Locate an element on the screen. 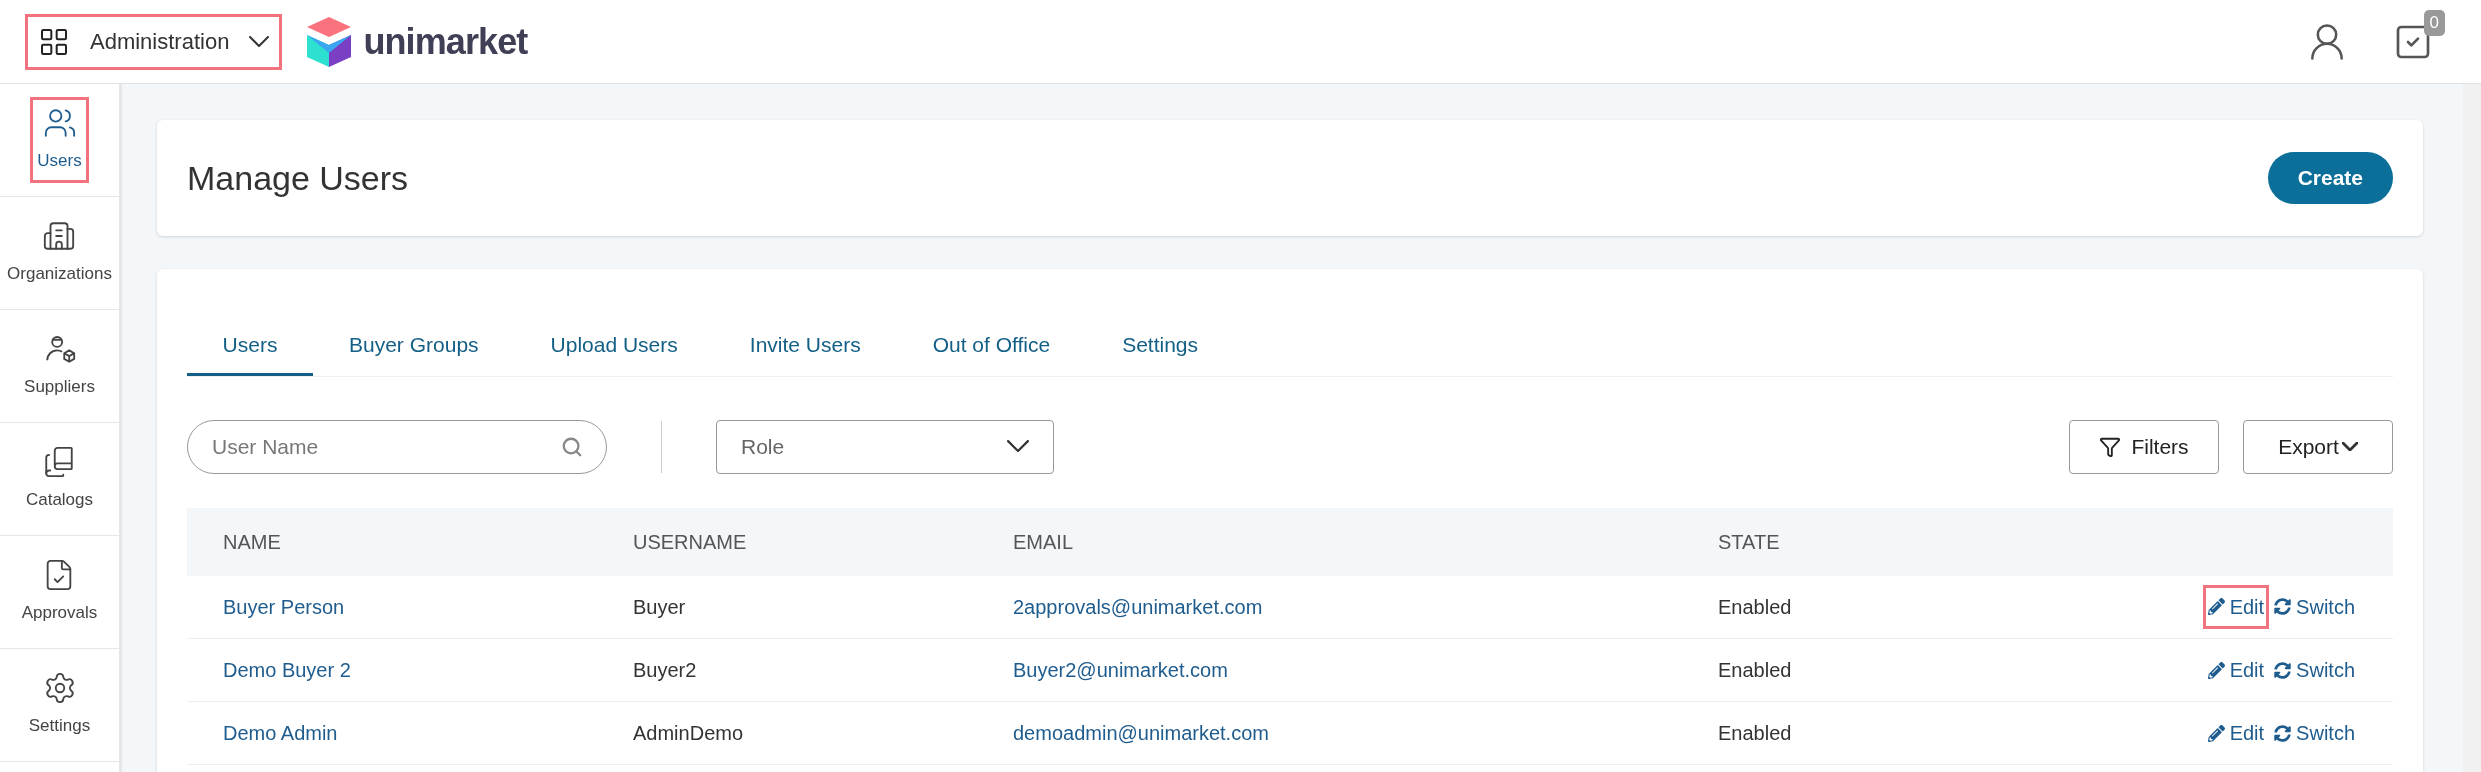 The width and height of the screenshot is (2481, 772). sidebar-item: Settings is located at coordinates (59, 705).